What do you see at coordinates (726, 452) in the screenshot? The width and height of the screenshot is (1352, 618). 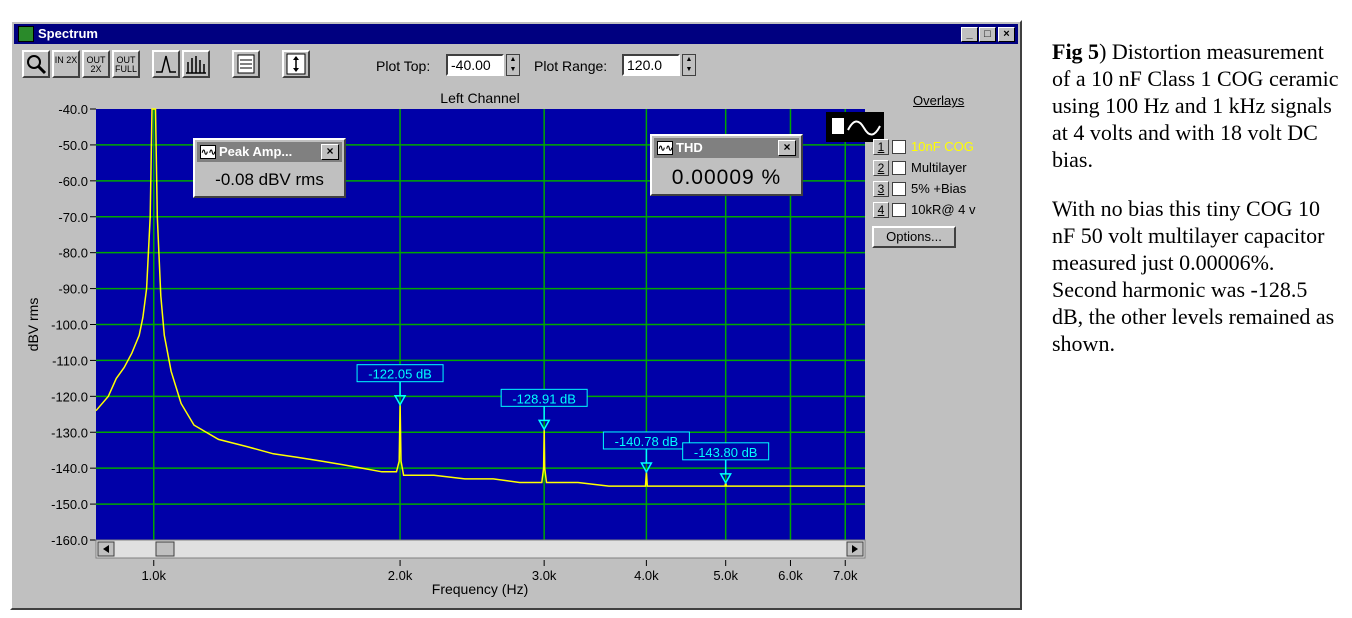 I see `marker-label: -143.80 dB` at bounding box center [726, 452].